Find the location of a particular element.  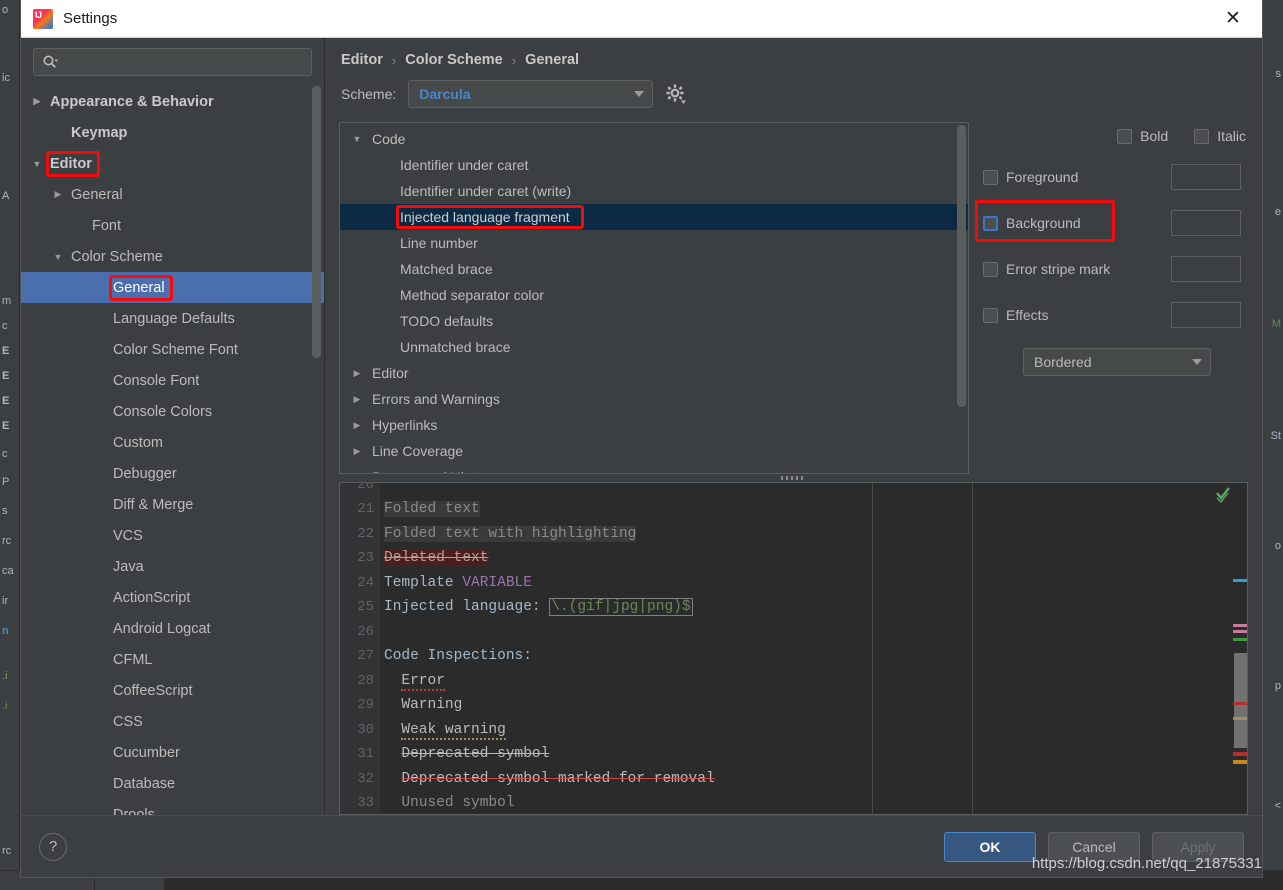

sidebar-item-drools: Drools is located at coordinates (172, 807).